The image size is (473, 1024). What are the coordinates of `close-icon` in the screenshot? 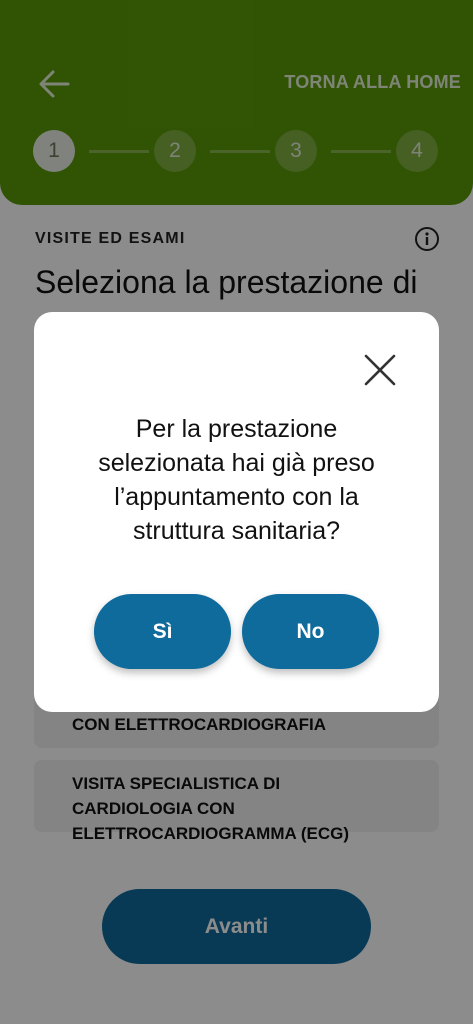 It's located at (380, 370).